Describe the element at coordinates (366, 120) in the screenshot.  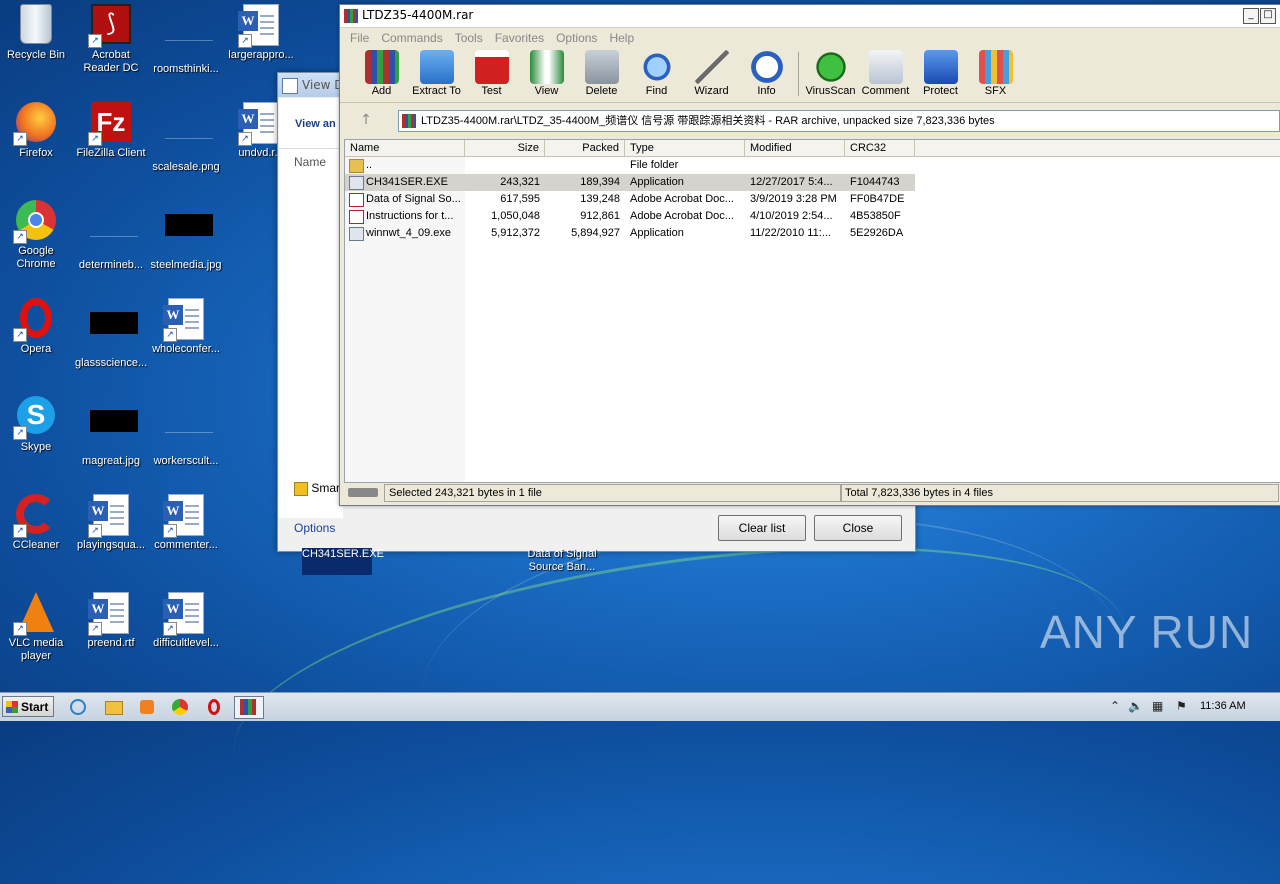
I see `up-arrow-icon: ↑` at that location.